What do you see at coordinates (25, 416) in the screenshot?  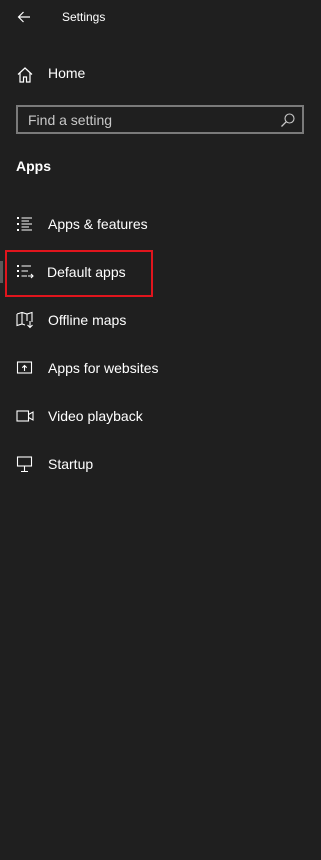 I see `video-playback-icon` at bounding box center [25, 416].